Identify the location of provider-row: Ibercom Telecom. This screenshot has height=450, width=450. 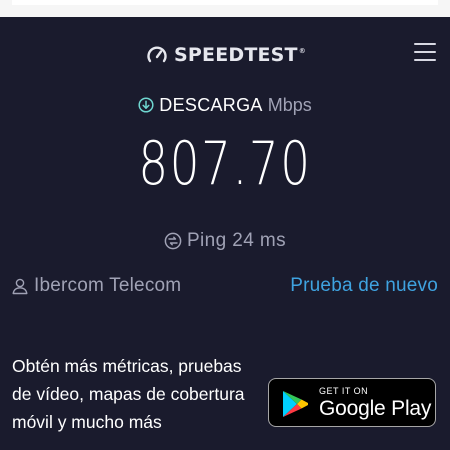
(96, 286).